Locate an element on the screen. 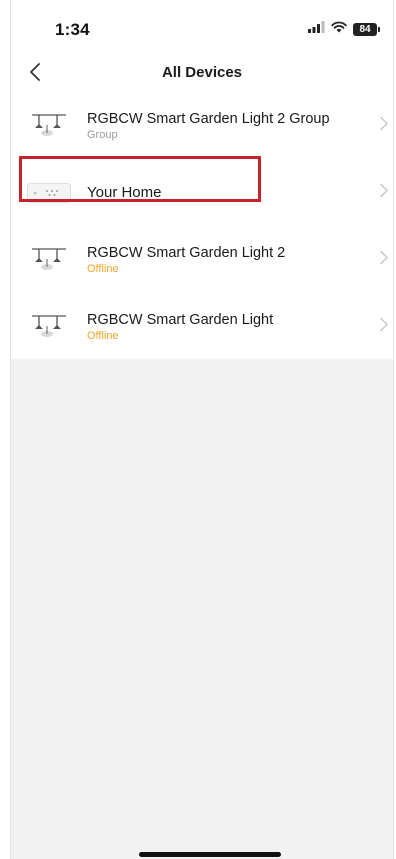  device-row-garden-light-2: RGBCW Smart Garden Light 2 Offline is located at coordinates (202, 259).